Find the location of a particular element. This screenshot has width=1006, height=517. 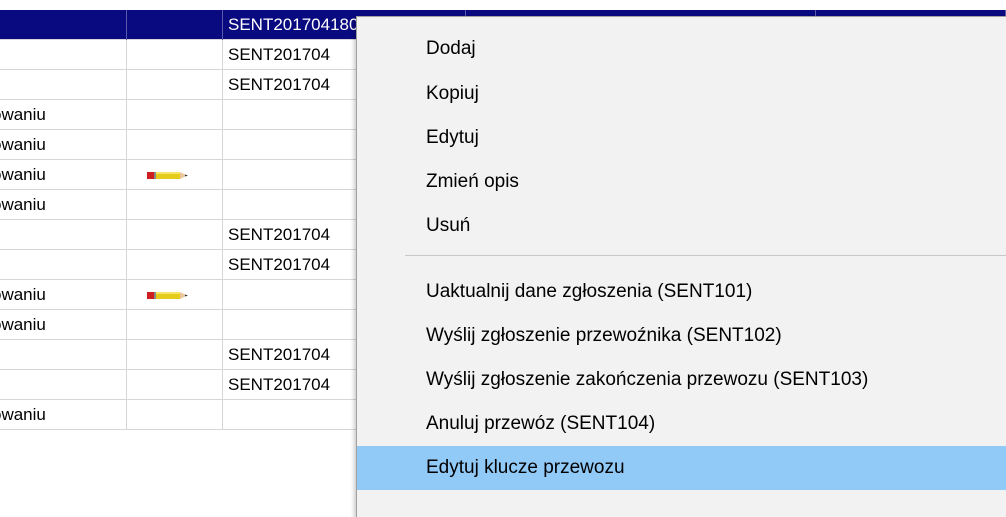

menu-item: Dodaj is located at coordinates (681, 49).